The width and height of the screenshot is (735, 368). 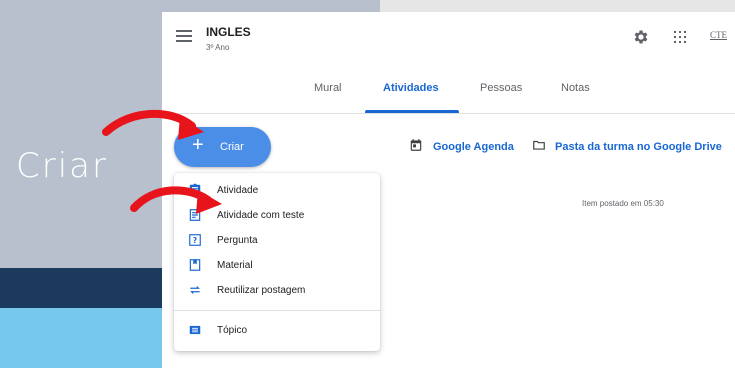 What do you see at coordinates (228, 32) in the screenshot?
I see `class-title: INGLES` at bounding box center [228, 32].